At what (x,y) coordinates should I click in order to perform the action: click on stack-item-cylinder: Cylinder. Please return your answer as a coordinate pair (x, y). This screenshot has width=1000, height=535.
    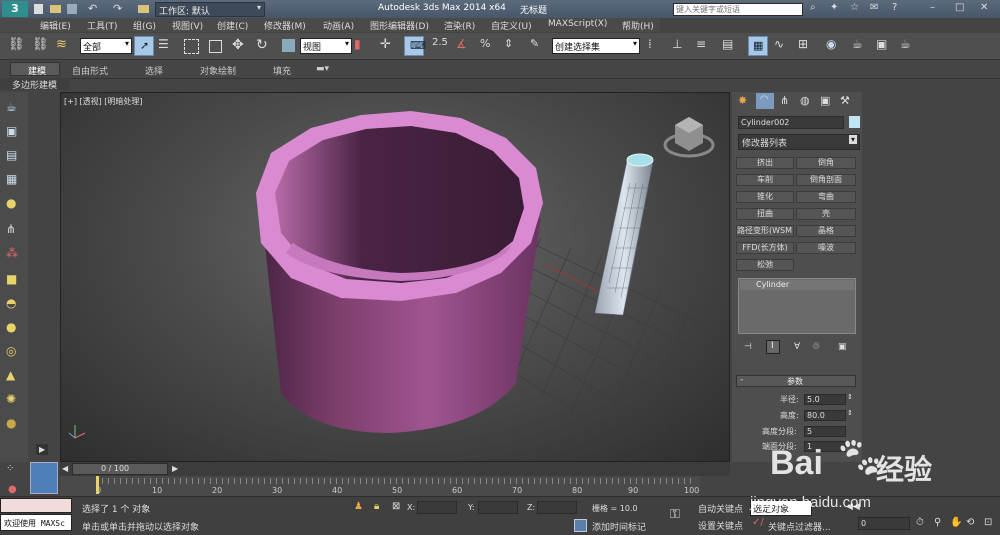
    Looking at the image, I should click on (797, 285).